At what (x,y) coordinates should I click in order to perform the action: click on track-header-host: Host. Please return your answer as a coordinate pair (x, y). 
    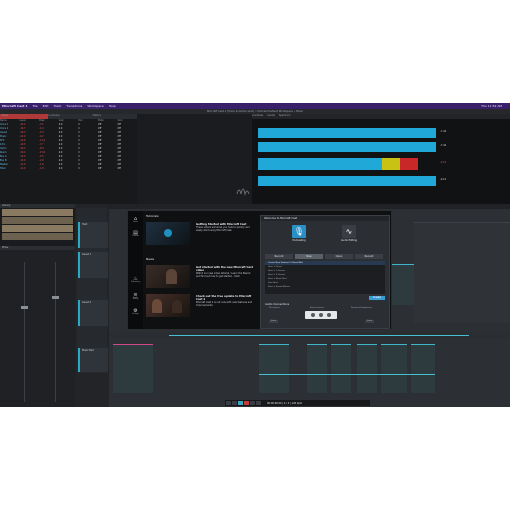
    Looking at the image, I should click on (93, 235).